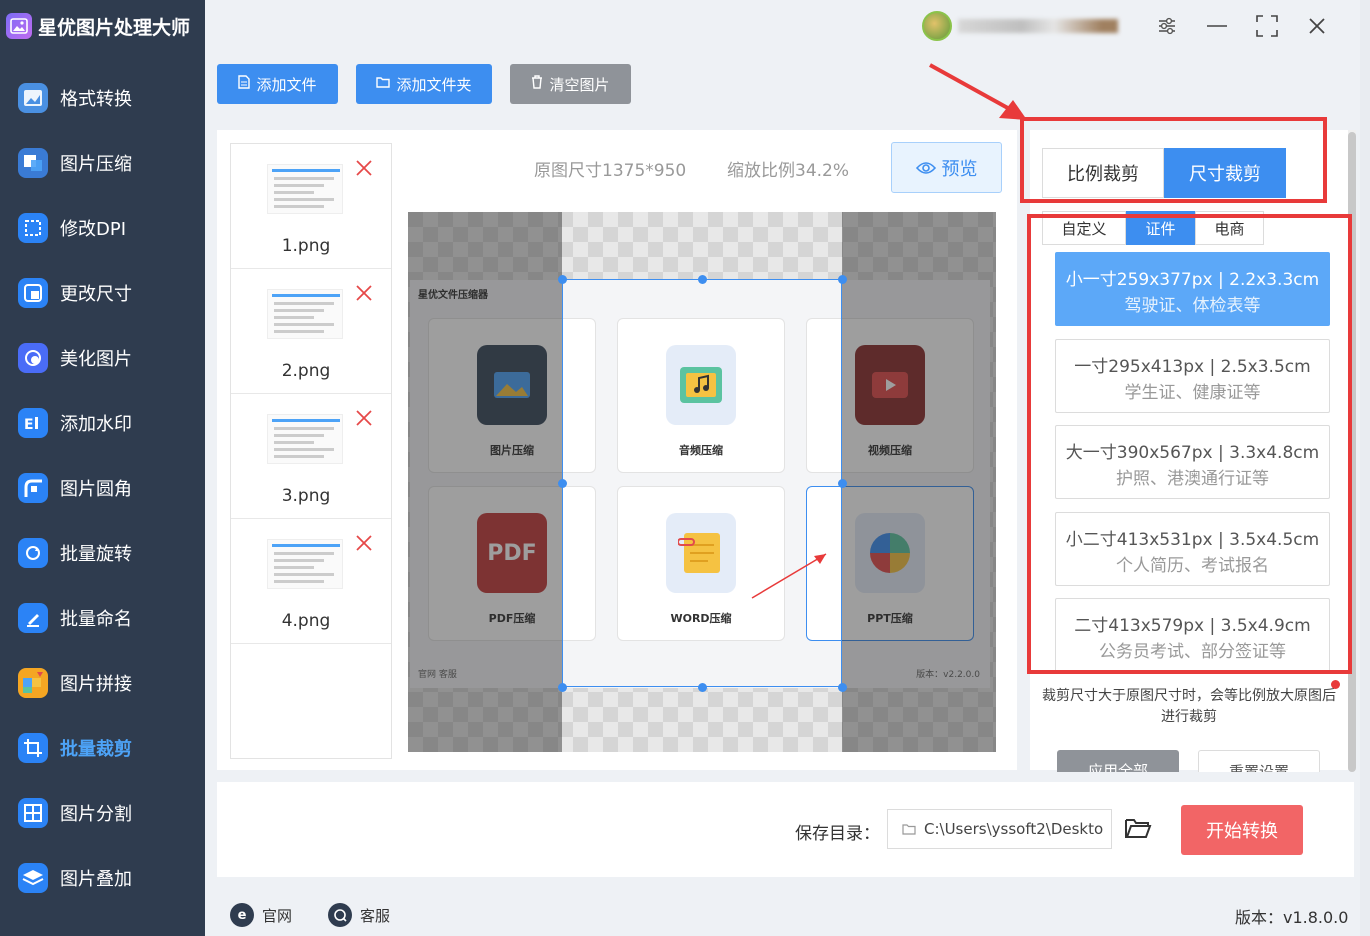 Image resolution: width=1370 pixels, height=936 pixels. Describe the element at coordinates (1242, 830) in the screenshot. I see `start-convert-button: 开始转换` at that location.